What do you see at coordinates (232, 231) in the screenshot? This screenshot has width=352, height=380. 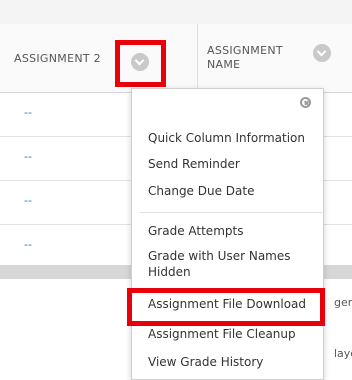 I see `menu-item-grade-attempts: Grade Attempts` at bounding box center [232, 231].